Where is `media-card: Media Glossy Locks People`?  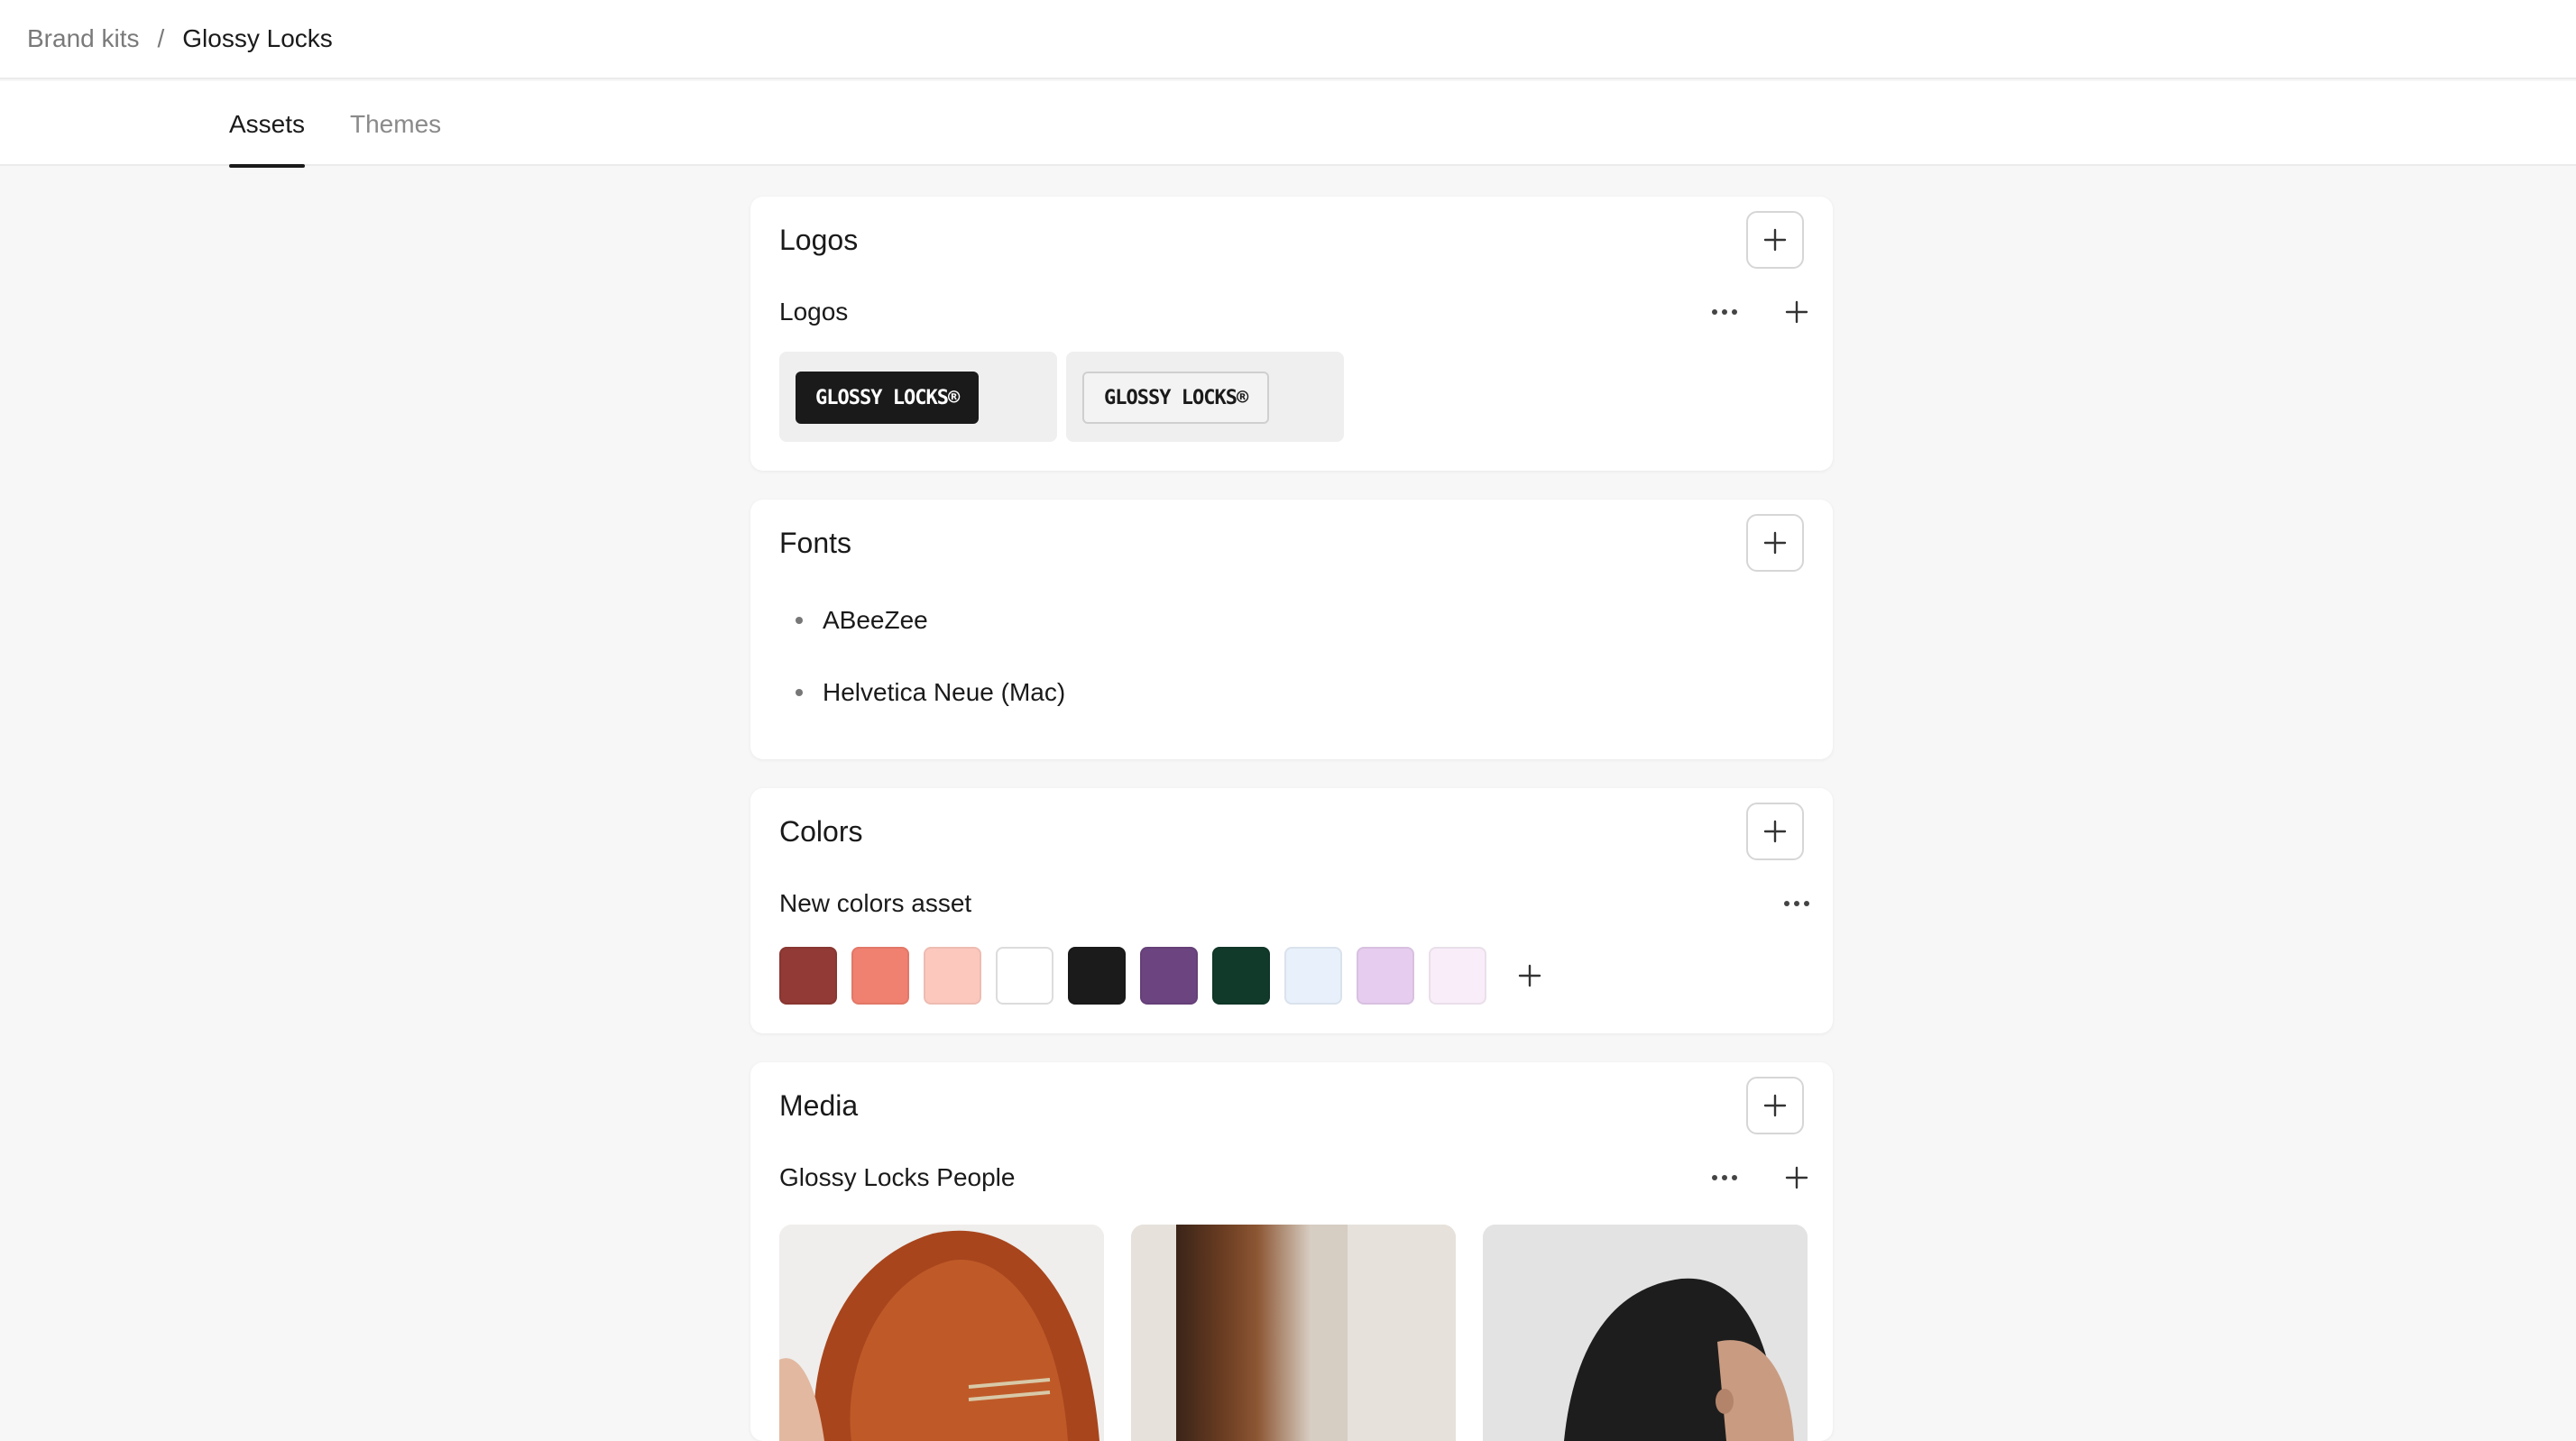 media-card: Media Glossy Locks People is located at coordinates (1291, 1251).